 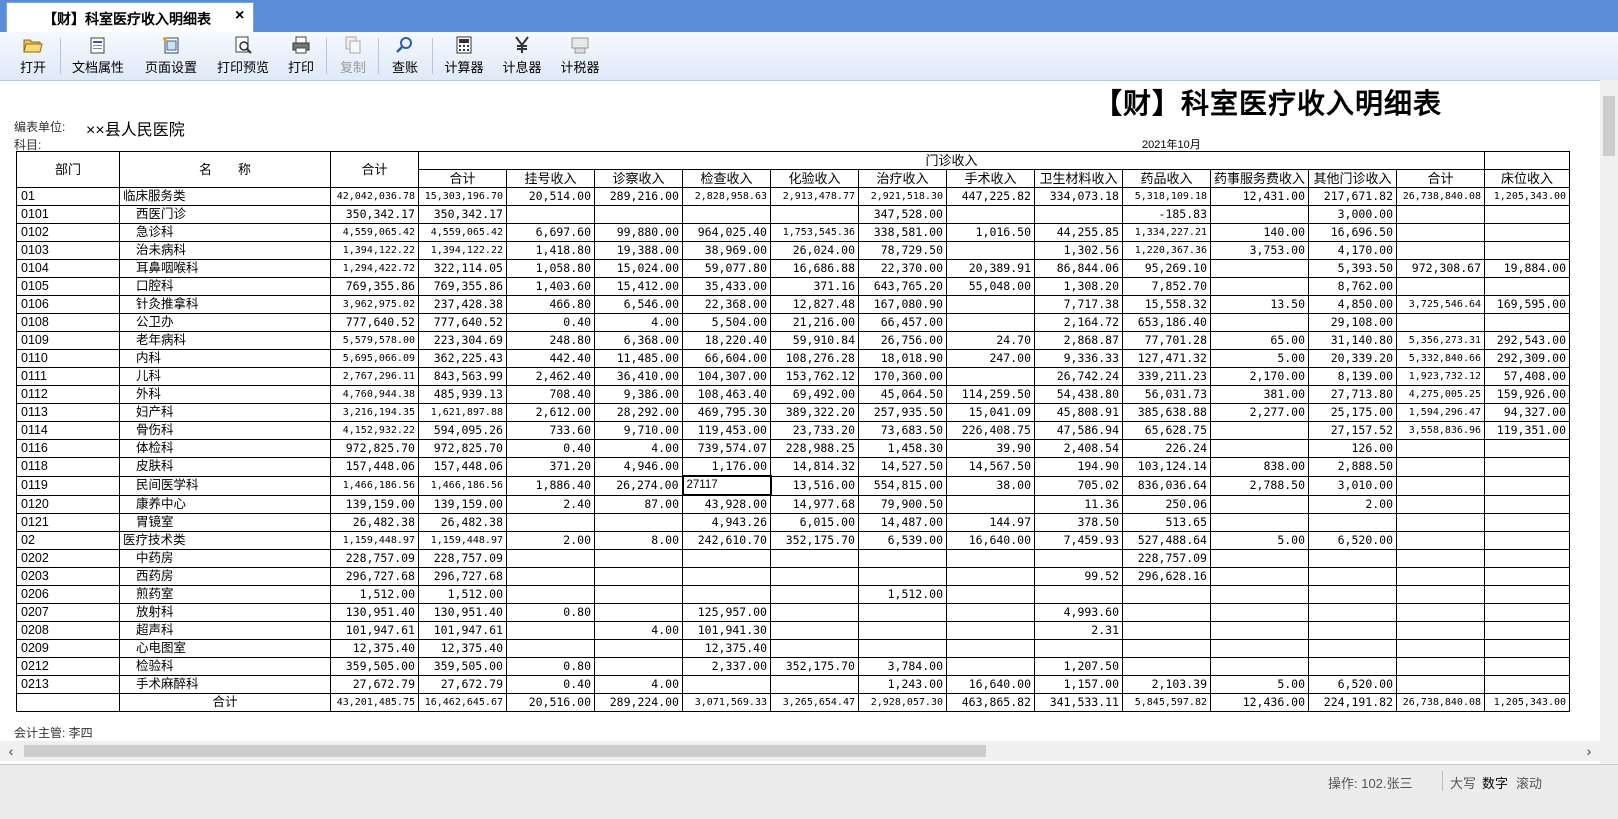 What do you see at coordinates (1078, 268) in the screenshot?
I see `cell-value: 86,844.06` at bounding box center [1078, 268].